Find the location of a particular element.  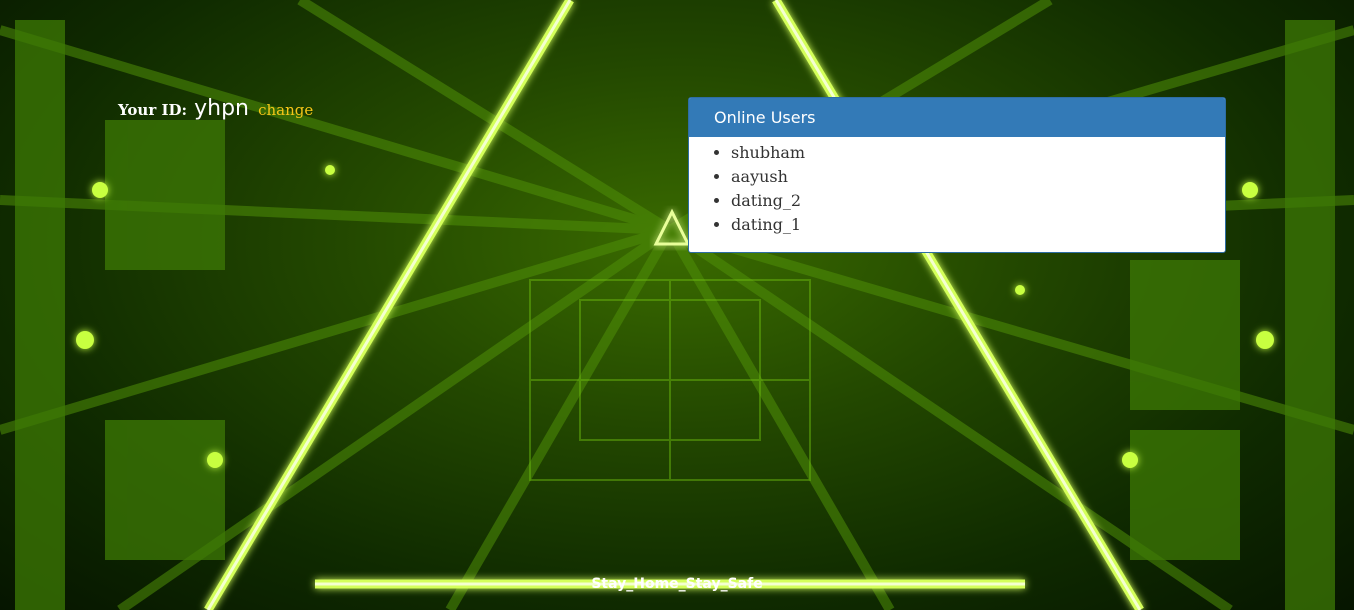

online-user-item: shubham is located at coordinates (978, 153).